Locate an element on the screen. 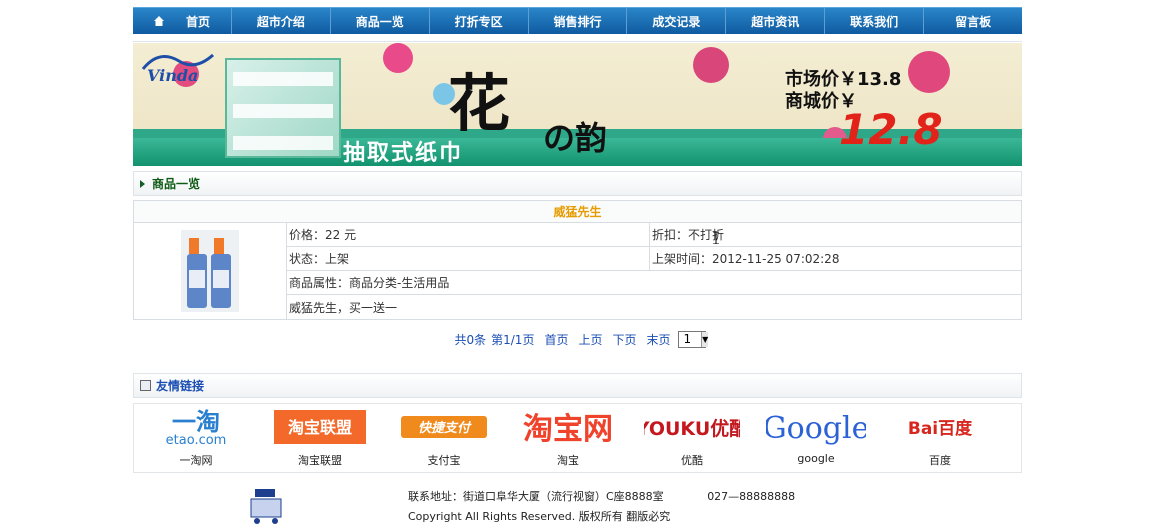 This screenshot has height=529, width=1160. svg-text: 淘宝联盟 is located at coordinates (320, 427).